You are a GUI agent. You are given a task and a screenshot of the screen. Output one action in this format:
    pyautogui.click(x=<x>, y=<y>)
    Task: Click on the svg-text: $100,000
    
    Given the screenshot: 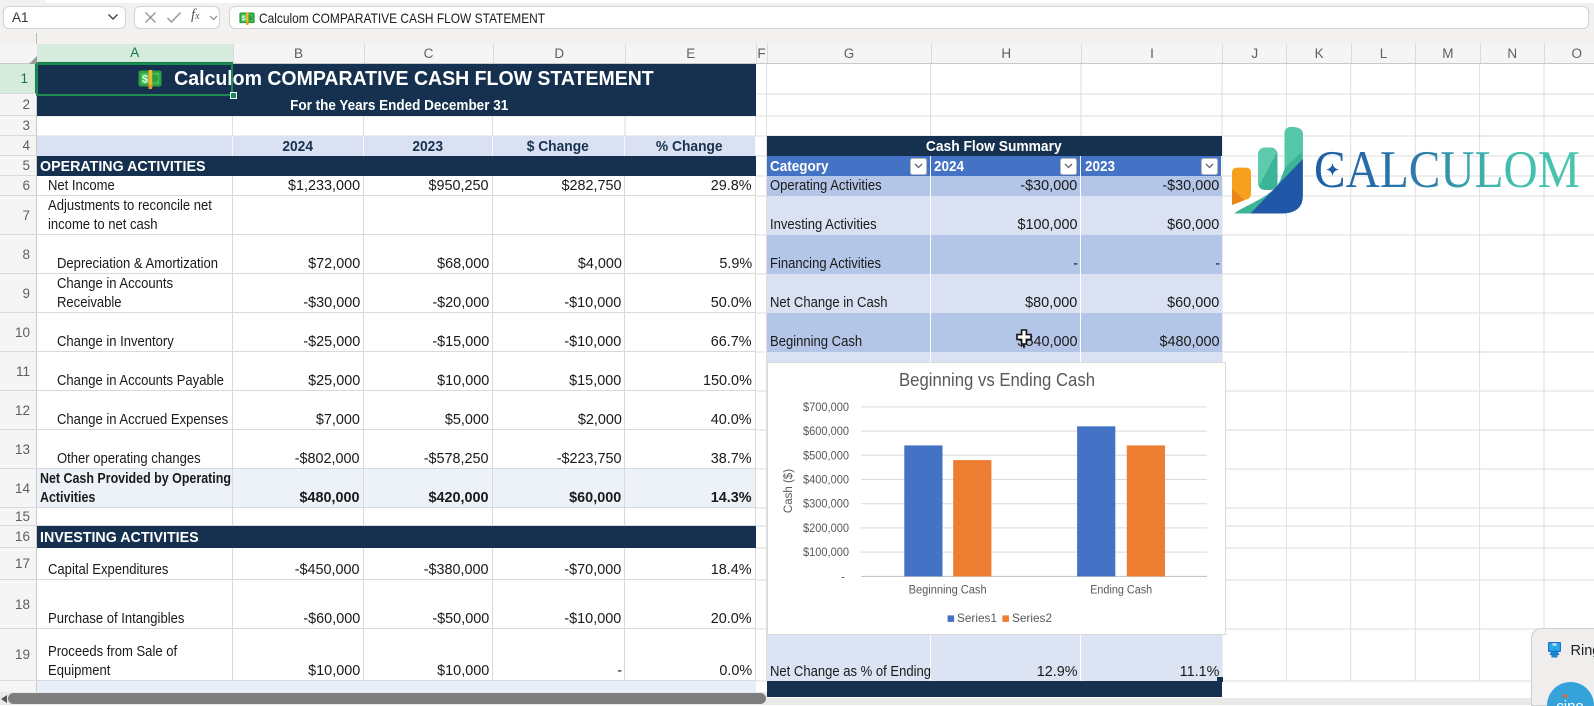 What is the action you would take?
    pyautogui.click(x=826, y=553)
    